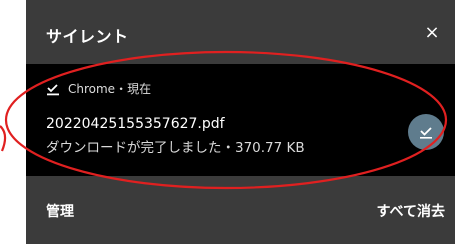 This screenshot has height=244, width=455. Describe the element at coordinates (60, 211) in the screenshot. I see `manage-button: 管理` at that location.